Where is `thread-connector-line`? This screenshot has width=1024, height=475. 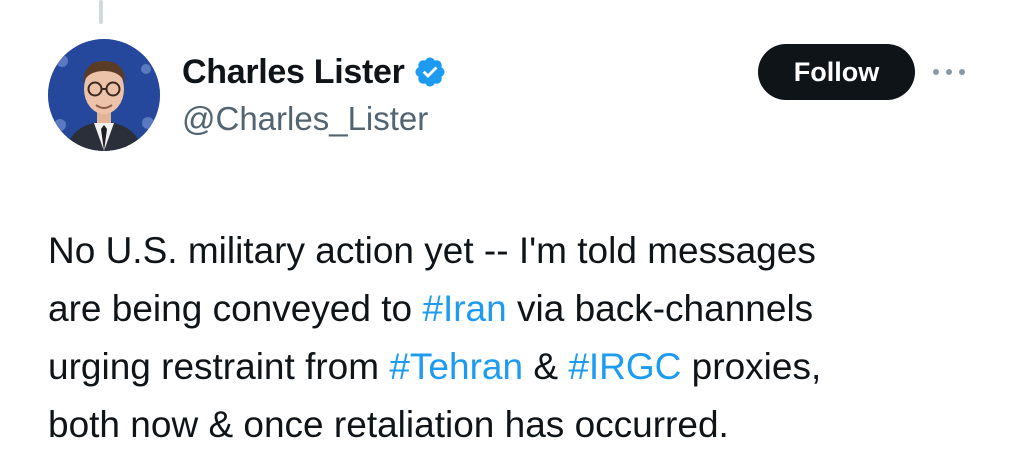 thread-connector-line is located at coordinates (101, 12).